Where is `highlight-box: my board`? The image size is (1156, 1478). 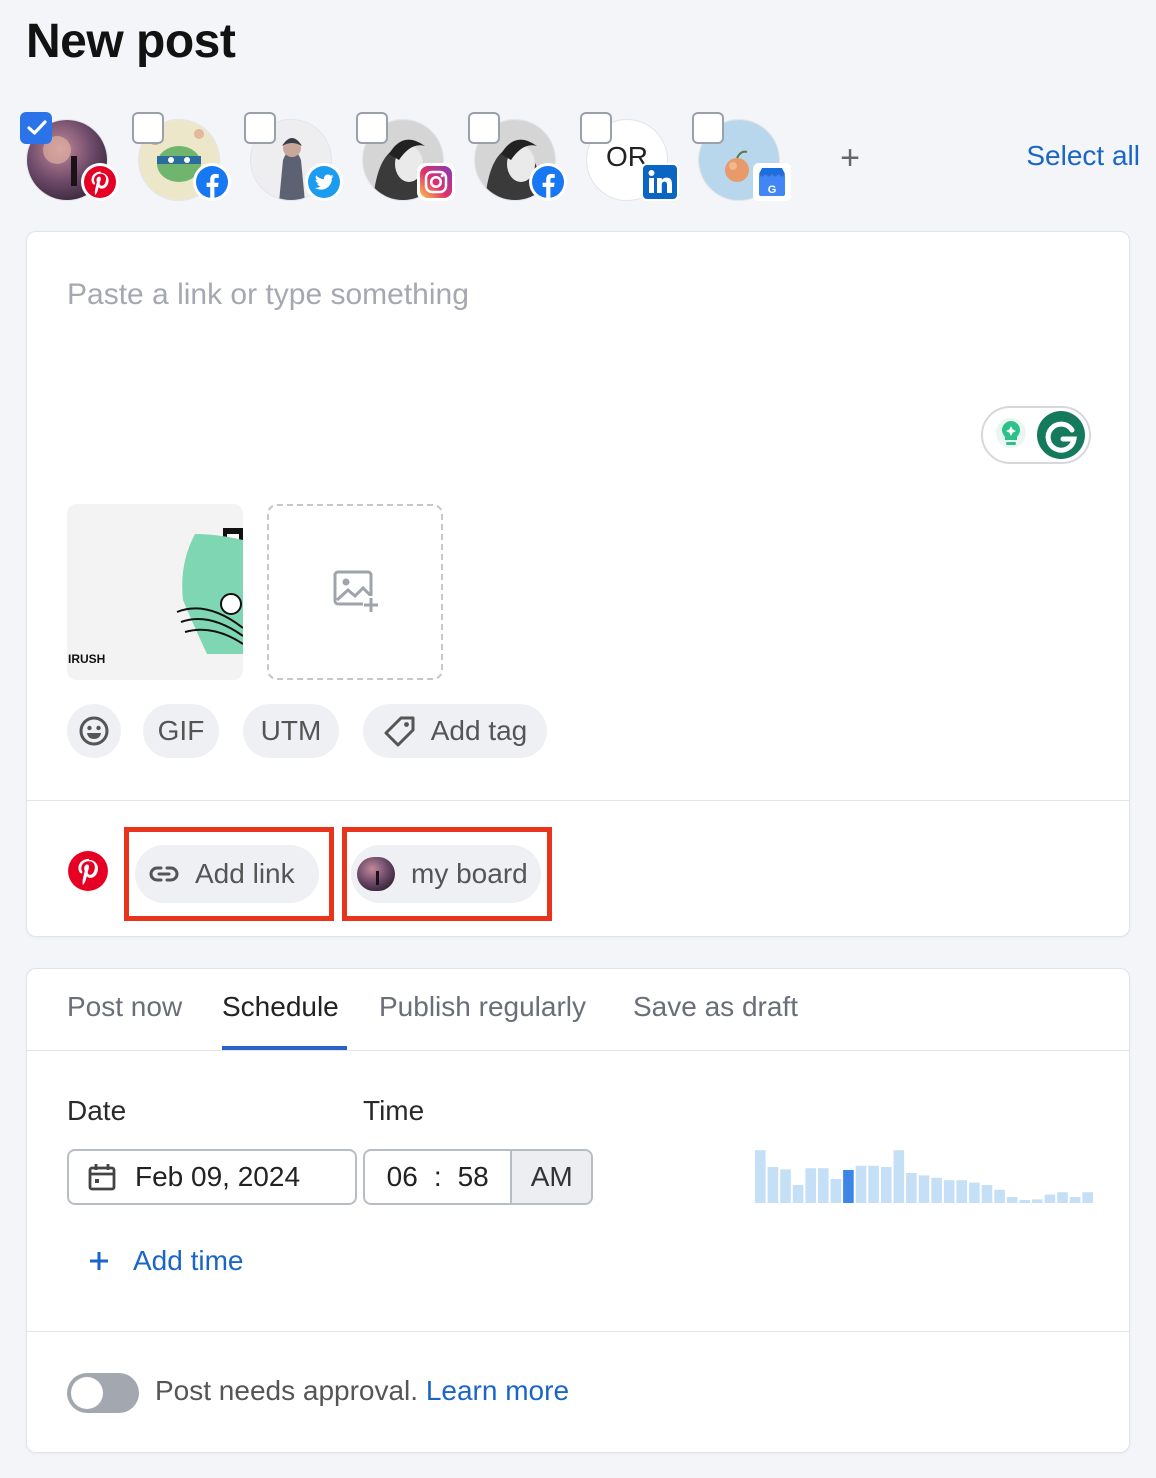 highlight-box: my board is located at coordinates (447, 874).